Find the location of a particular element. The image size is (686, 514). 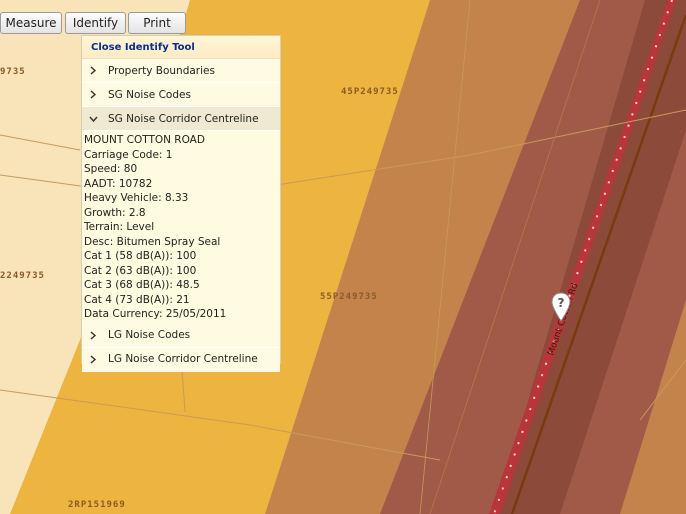

parcel-label: 55P249735 is located at coordinates (349, 297).